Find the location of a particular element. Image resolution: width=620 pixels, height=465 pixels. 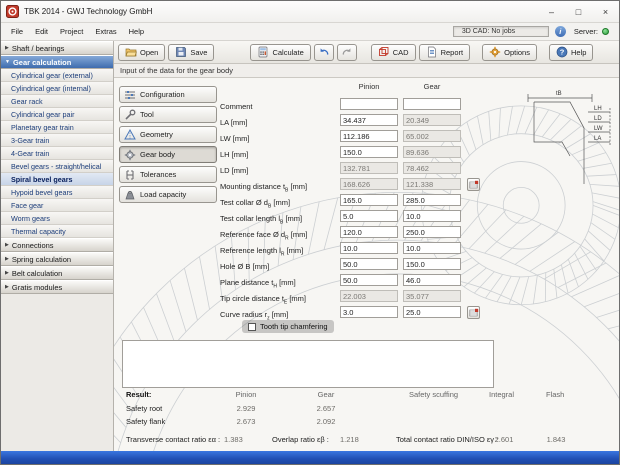

sidebar-item-cylindrical-gear-pair: Cylindrical gear pair is located at coordinates (57, 114).